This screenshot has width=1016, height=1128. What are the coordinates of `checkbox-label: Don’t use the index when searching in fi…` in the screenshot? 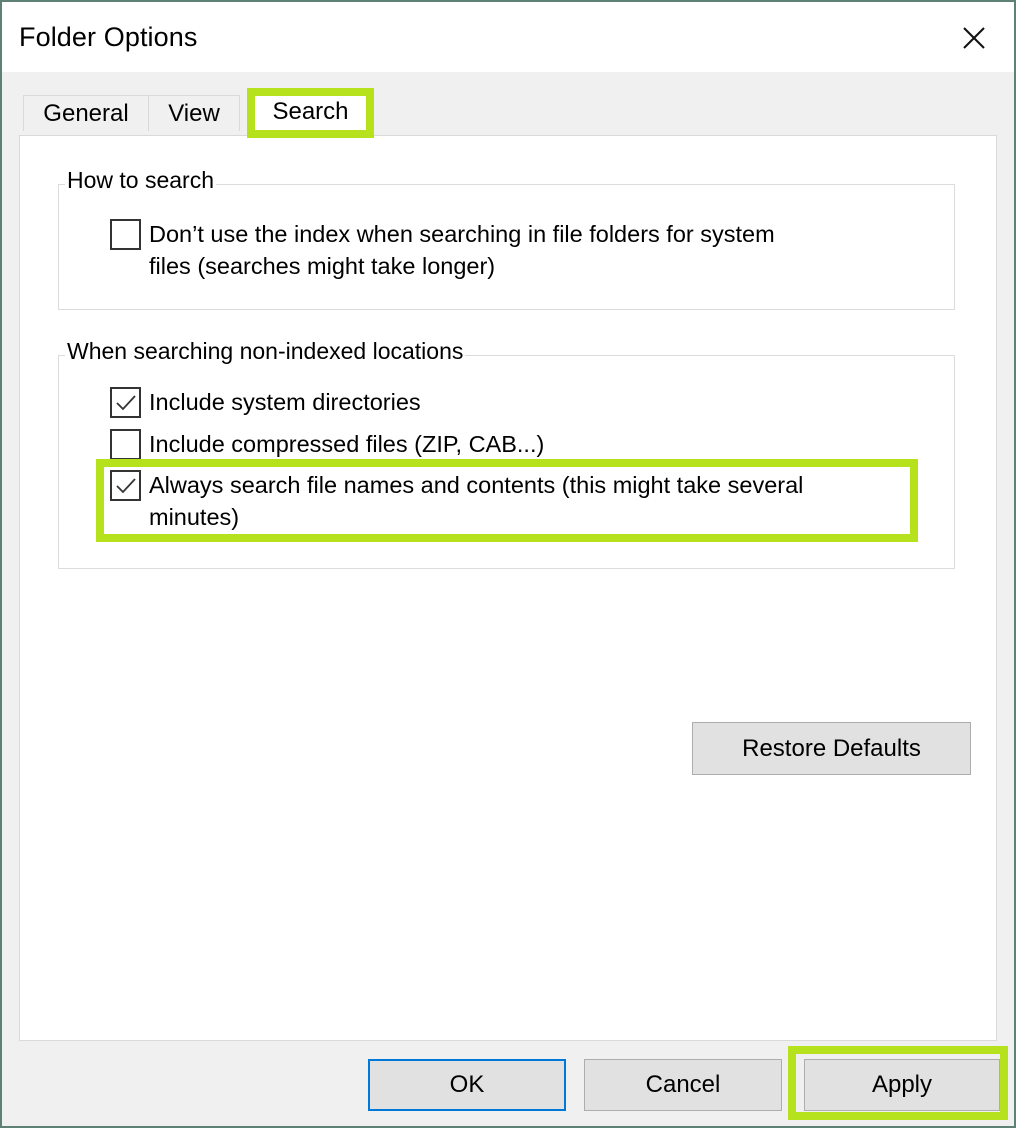 It's located at (462, 250).